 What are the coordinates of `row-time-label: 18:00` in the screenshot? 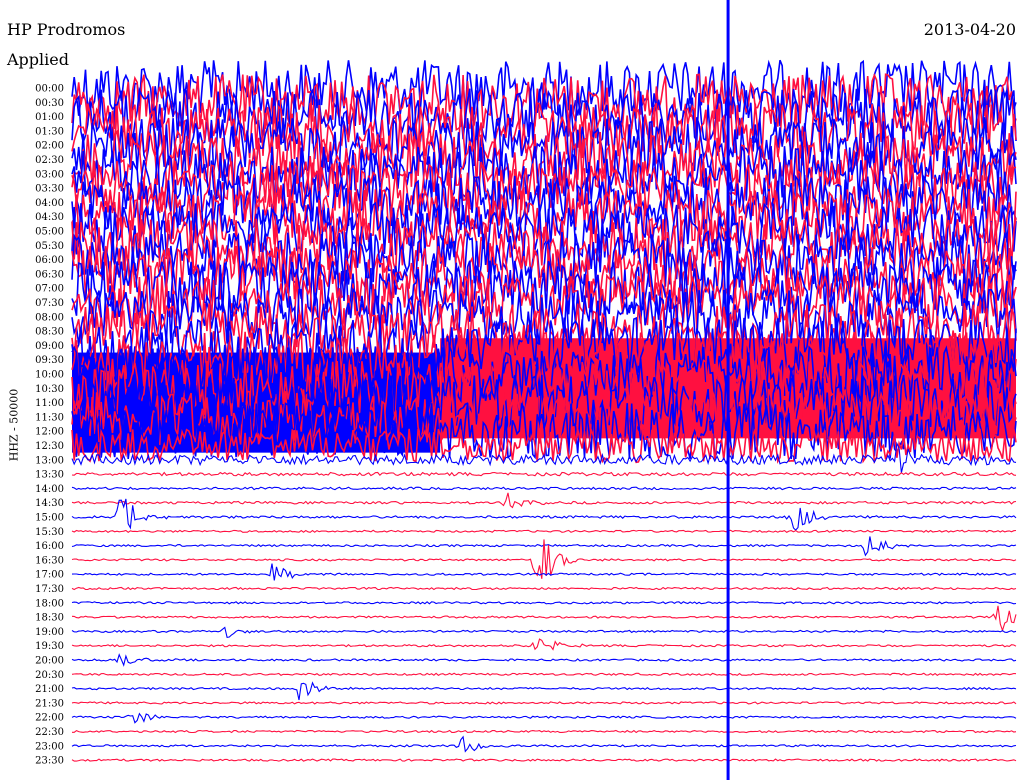 It's located at (49, 603).